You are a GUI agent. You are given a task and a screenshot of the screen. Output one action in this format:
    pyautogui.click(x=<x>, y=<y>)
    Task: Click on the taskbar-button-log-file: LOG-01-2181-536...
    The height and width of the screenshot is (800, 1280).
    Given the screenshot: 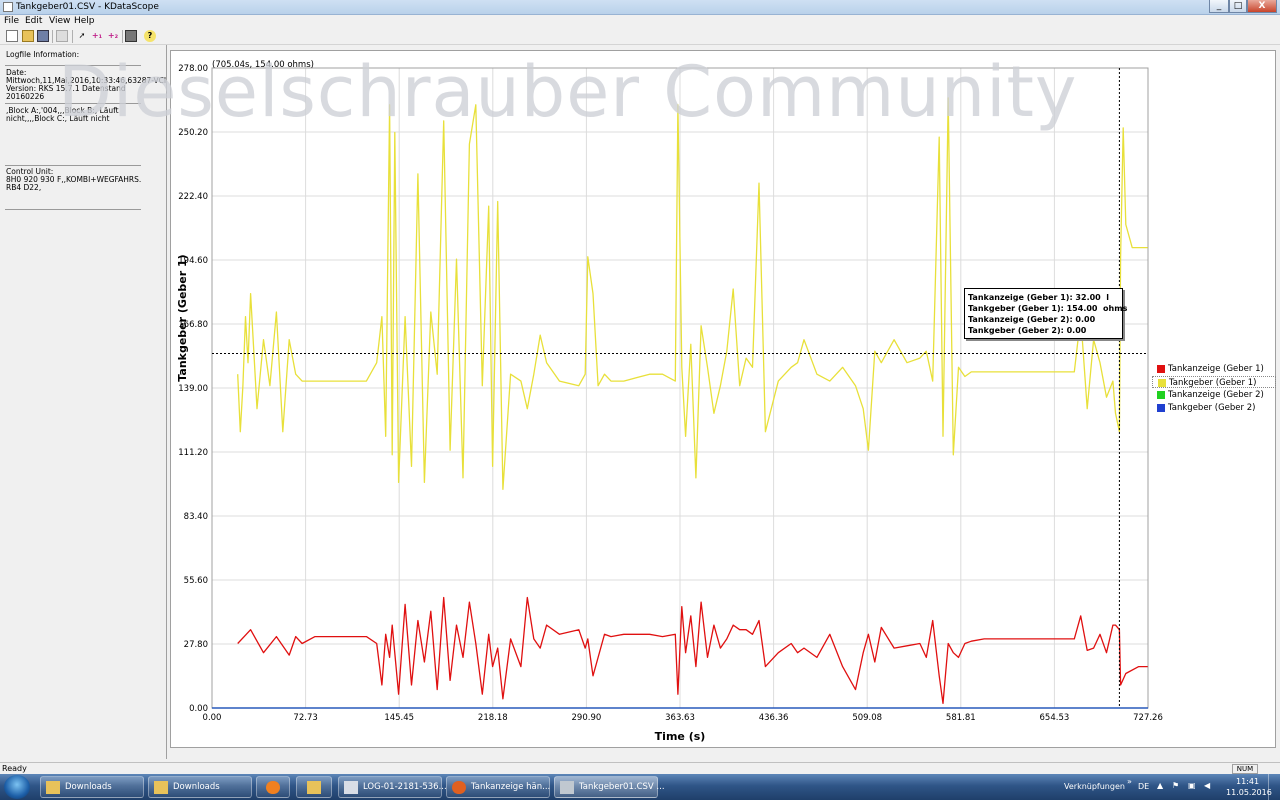 What is the action you would take?
    pyautogui.click(x=392, y=787)
    